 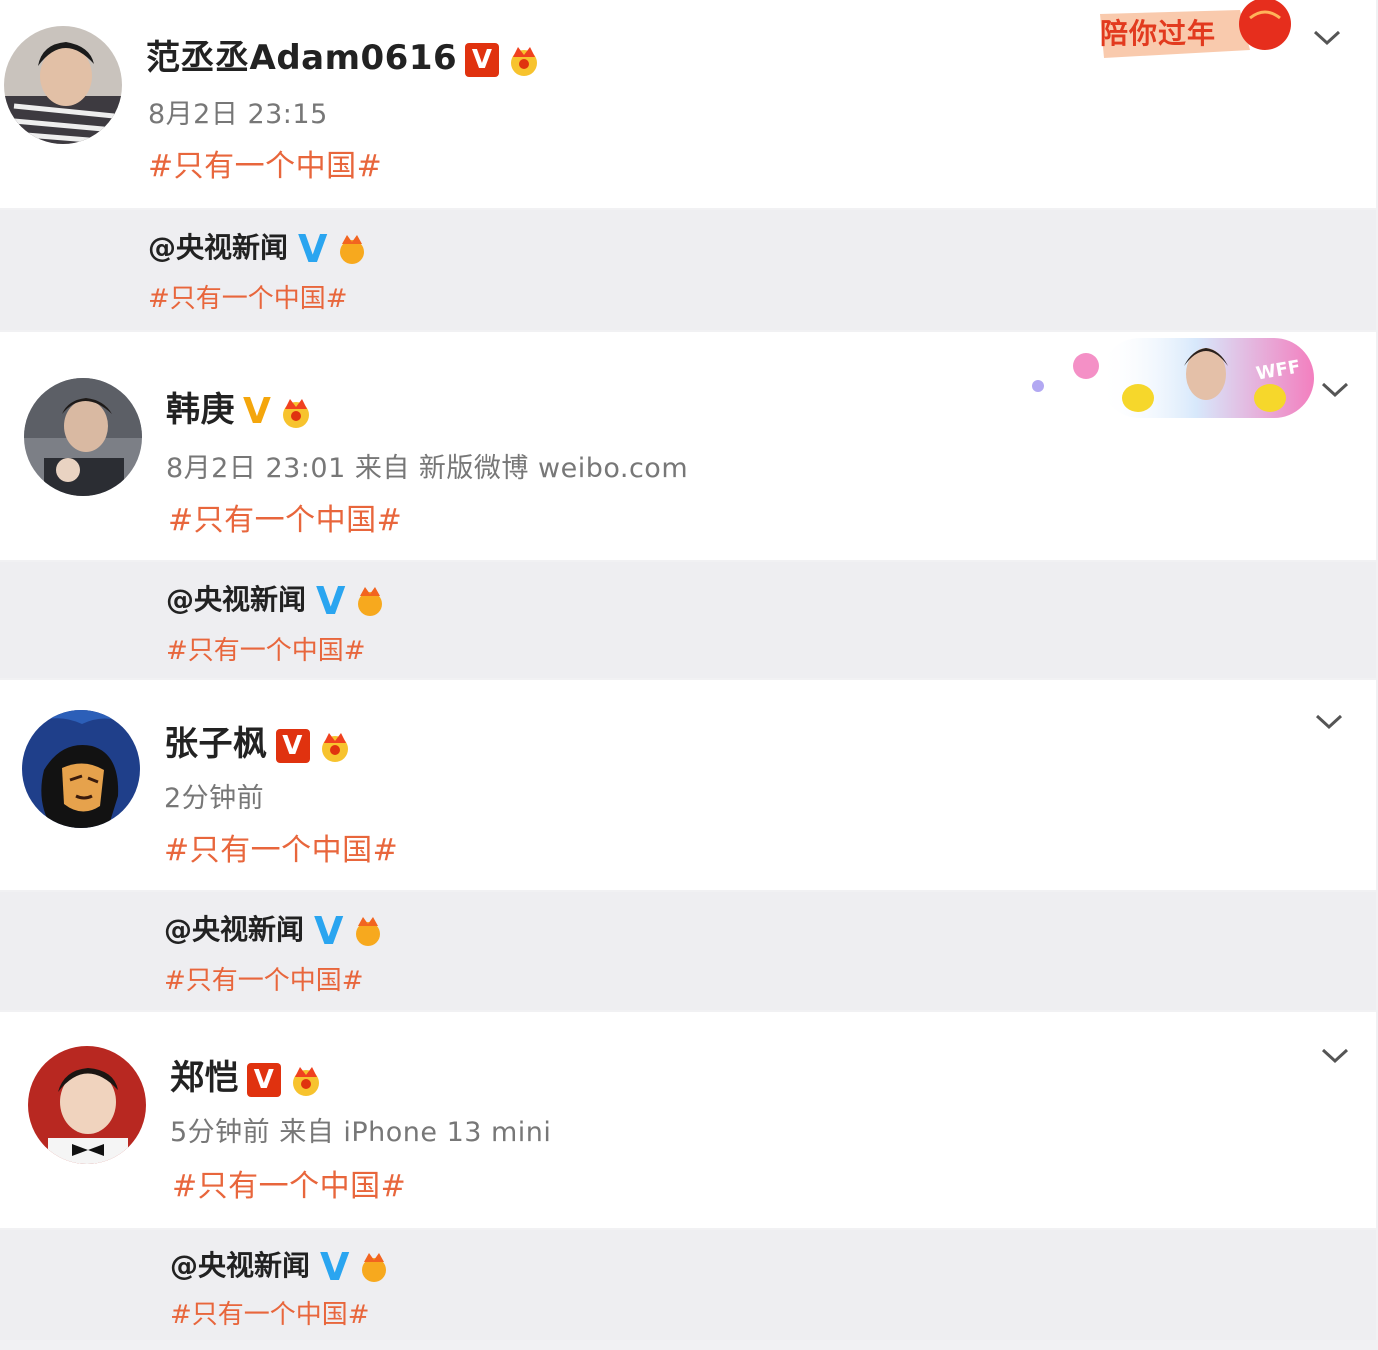 What do you see at coordinates (301, 58) in the screenshot?
I see `username-text: 范丞丞Adam0616` at bounding box center [301, 58].